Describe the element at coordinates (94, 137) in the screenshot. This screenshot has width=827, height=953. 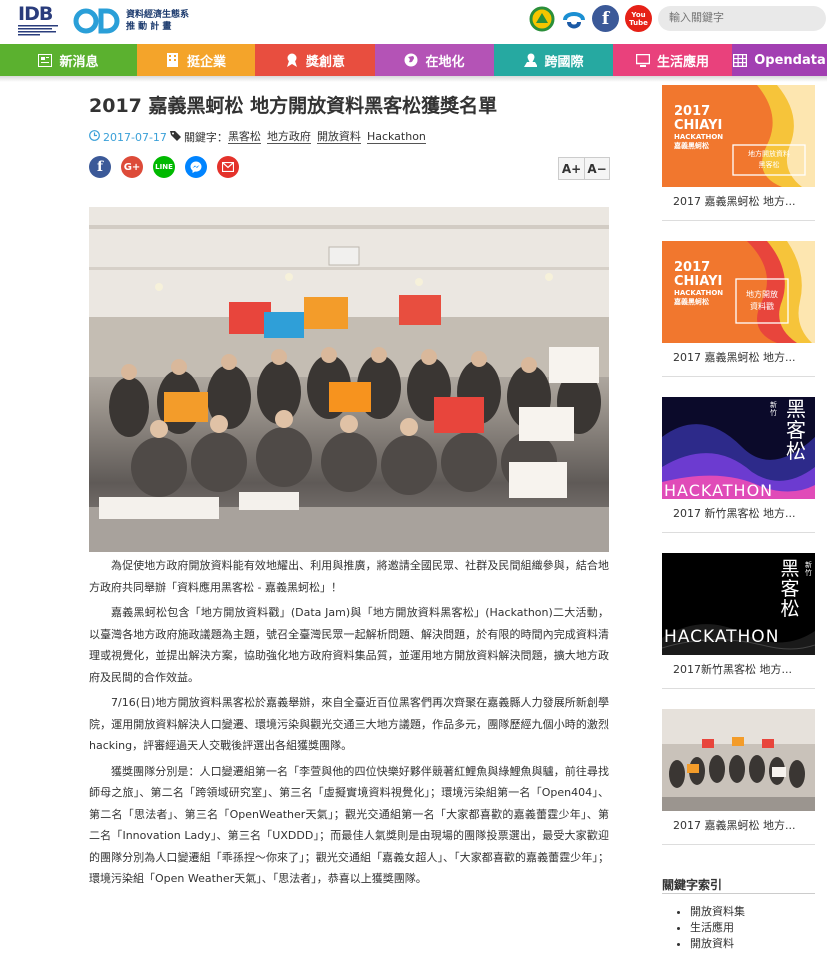
I see `clock-icon` at that location.